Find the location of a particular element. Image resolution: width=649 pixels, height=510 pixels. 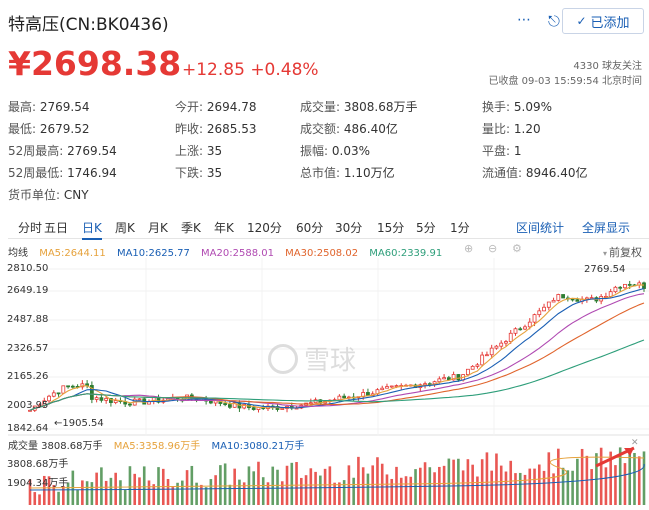

settings-icon: ⚙ is located at coordinates (517, 248).